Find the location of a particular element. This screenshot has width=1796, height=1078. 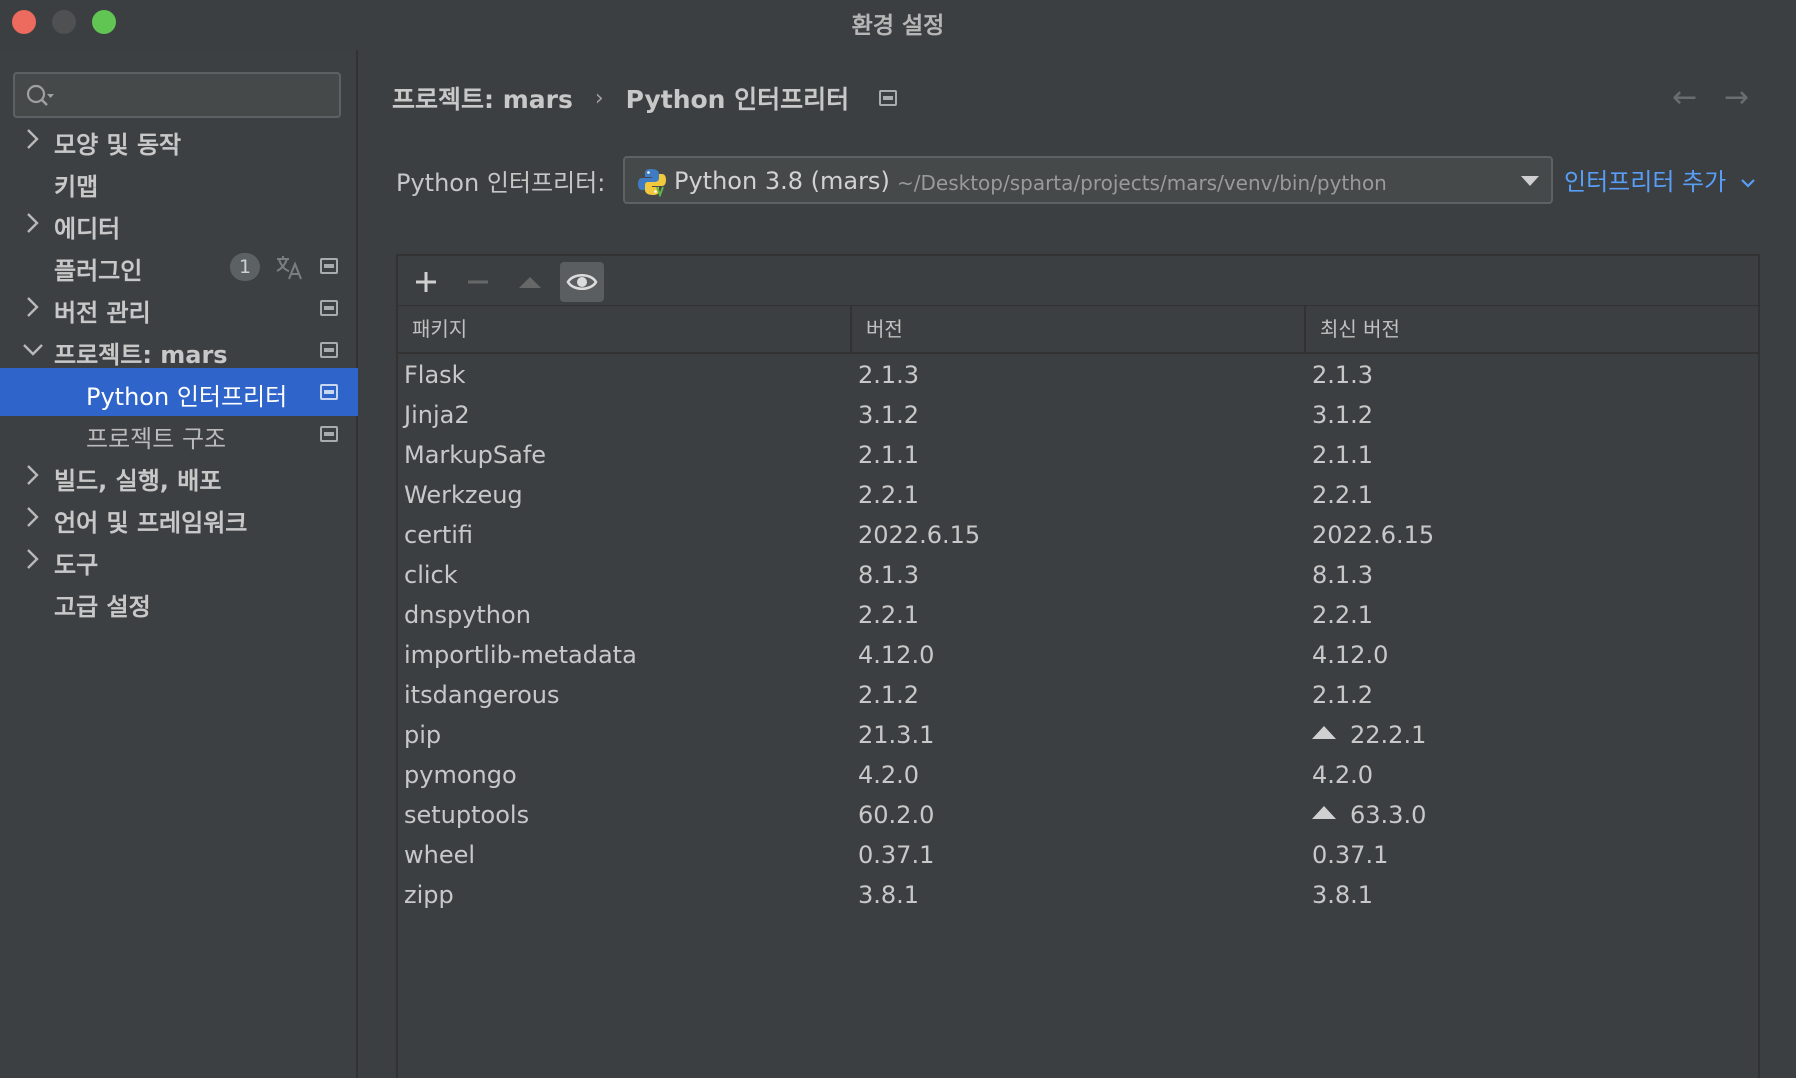

package-latest-version: 0.37.1 is located at coordinates (1350, 855).